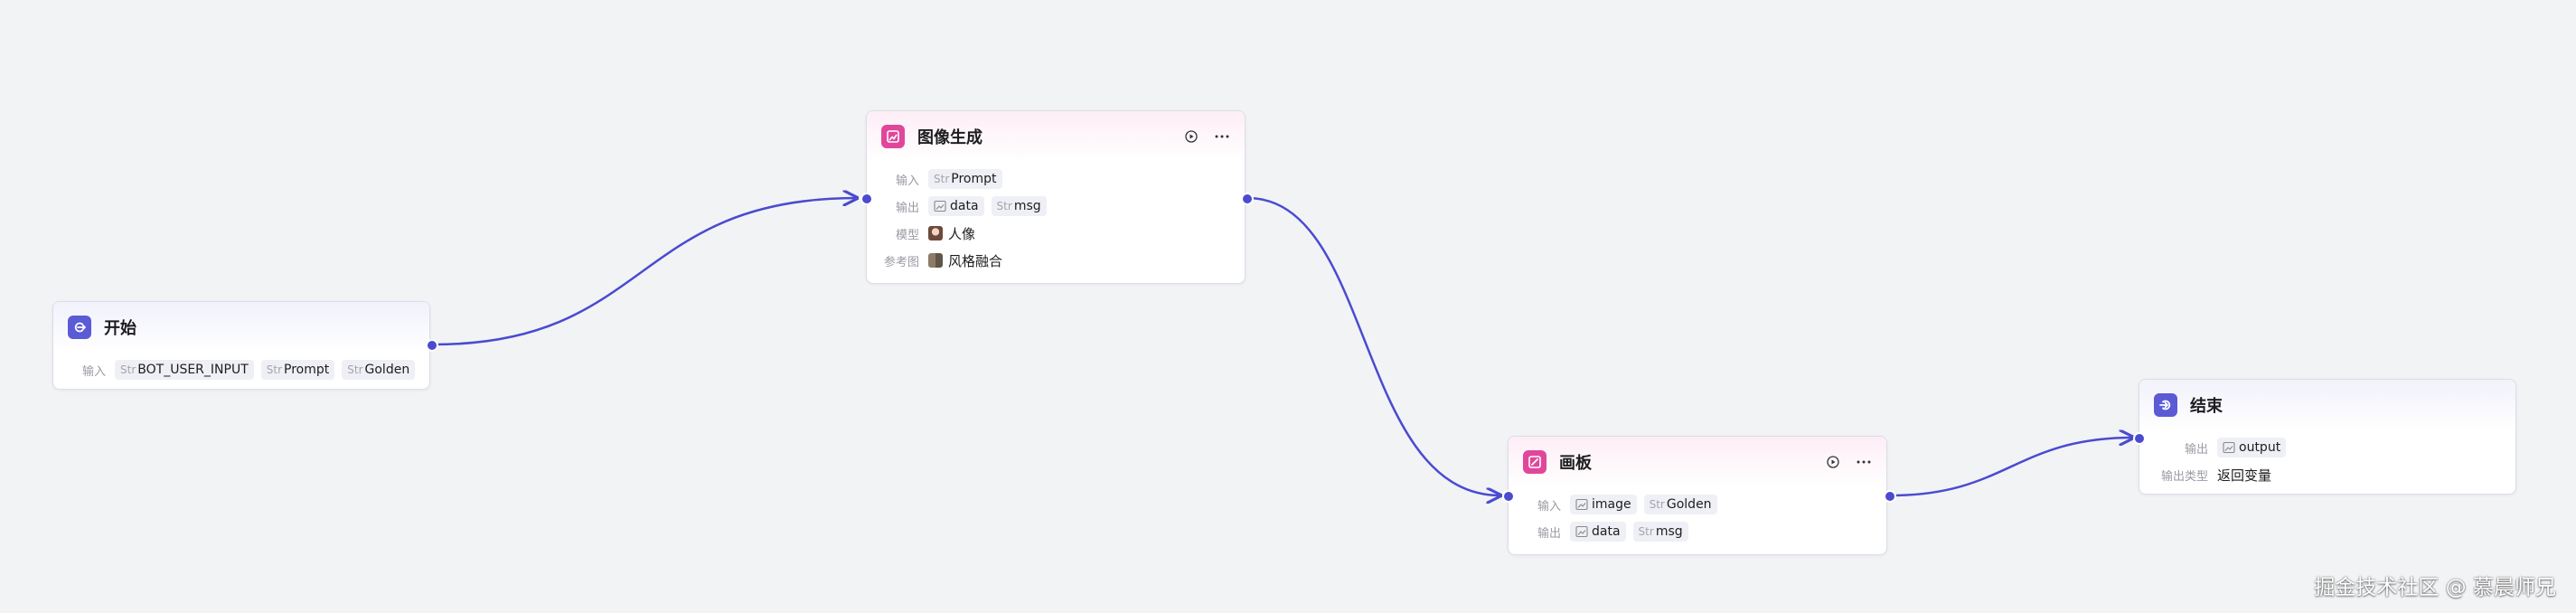 The height and width of the screenshot is (613, 2576). I want to click on portrait-thumbnail-icon, so click(935, 233).